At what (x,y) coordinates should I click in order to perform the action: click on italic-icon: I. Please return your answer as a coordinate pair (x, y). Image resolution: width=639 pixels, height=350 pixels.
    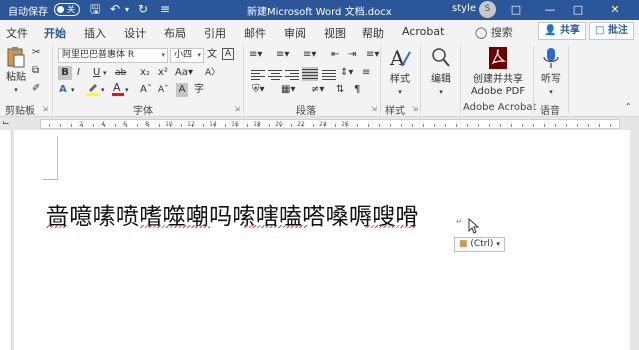
    Looking at the image, I should click on (78, 73).